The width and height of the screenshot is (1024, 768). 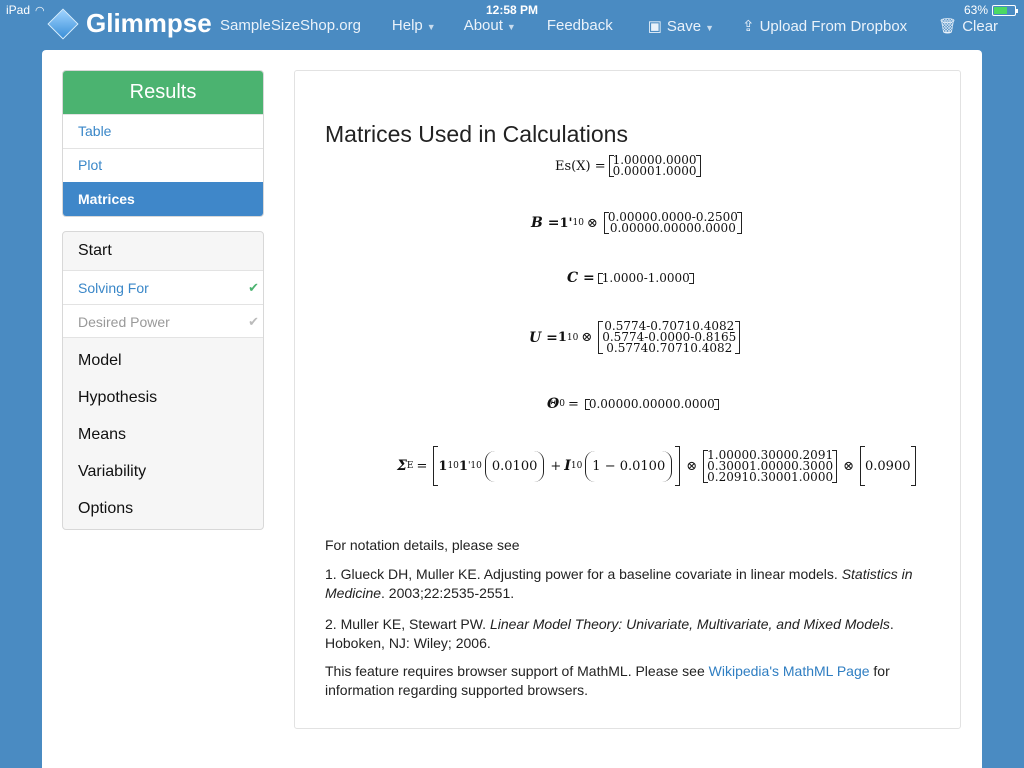 I want to click on equation-lhs: B =, so click(x=545, y=223).